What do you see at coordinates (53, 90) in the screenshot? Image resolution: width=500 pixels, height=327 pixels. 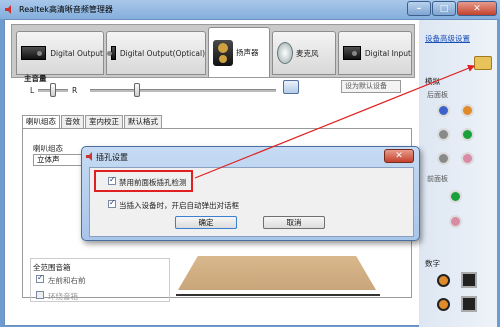 I see `balance-knob` at bounding box center [53, 90].